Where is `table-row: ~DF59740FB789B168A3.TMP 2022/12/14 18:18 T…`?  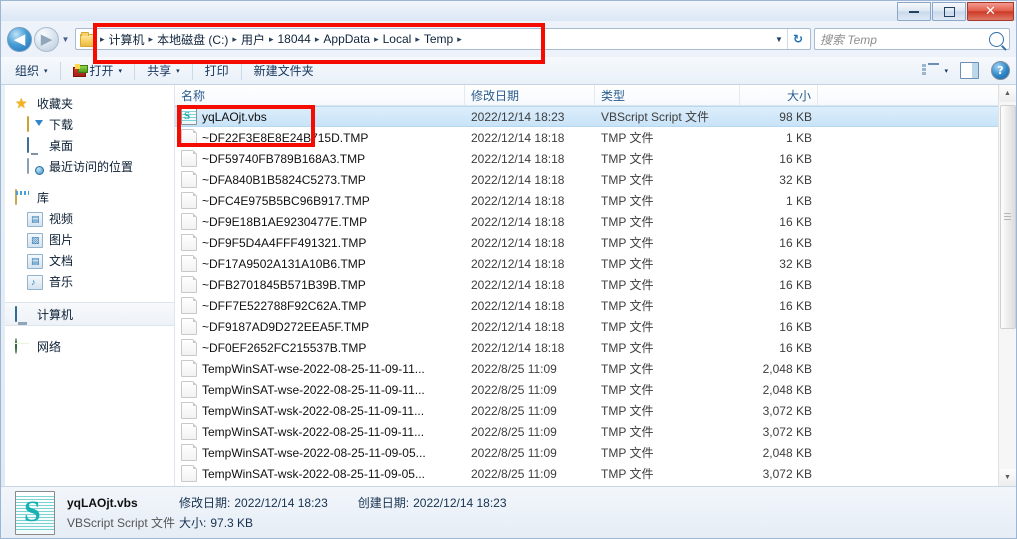
table-row: ~DF59740FB789B168A3.TMP 2022/12/14 18:18 T… is located at coordinates (586, 158).